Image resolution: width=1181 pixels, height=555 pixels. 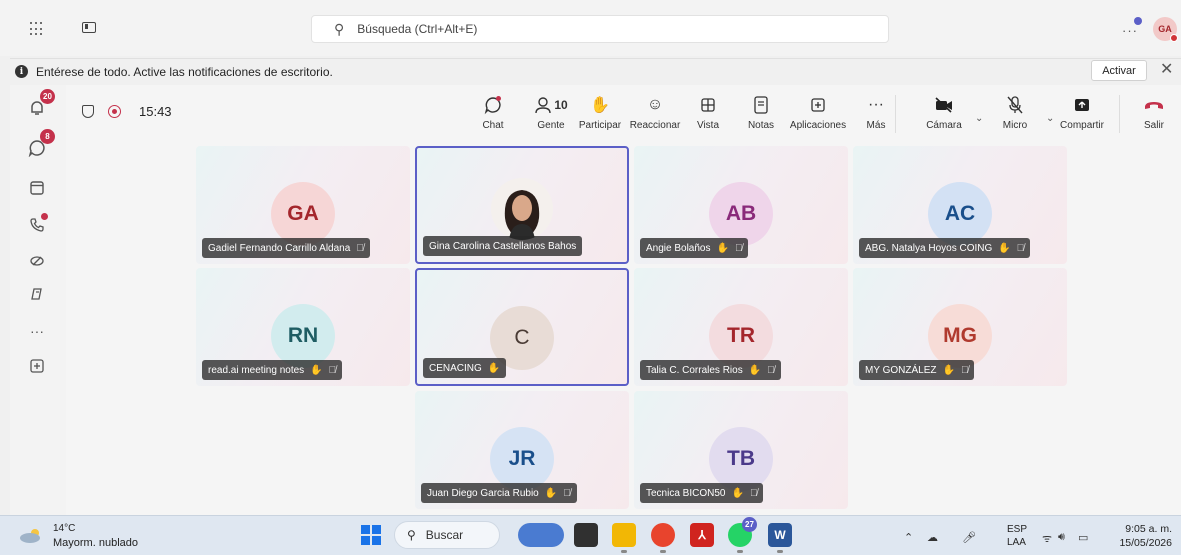 What do you see at coordinates (1152, 112) in the screenshot?
I see `leave-button: Salir` at bounding box center [1152, 112].